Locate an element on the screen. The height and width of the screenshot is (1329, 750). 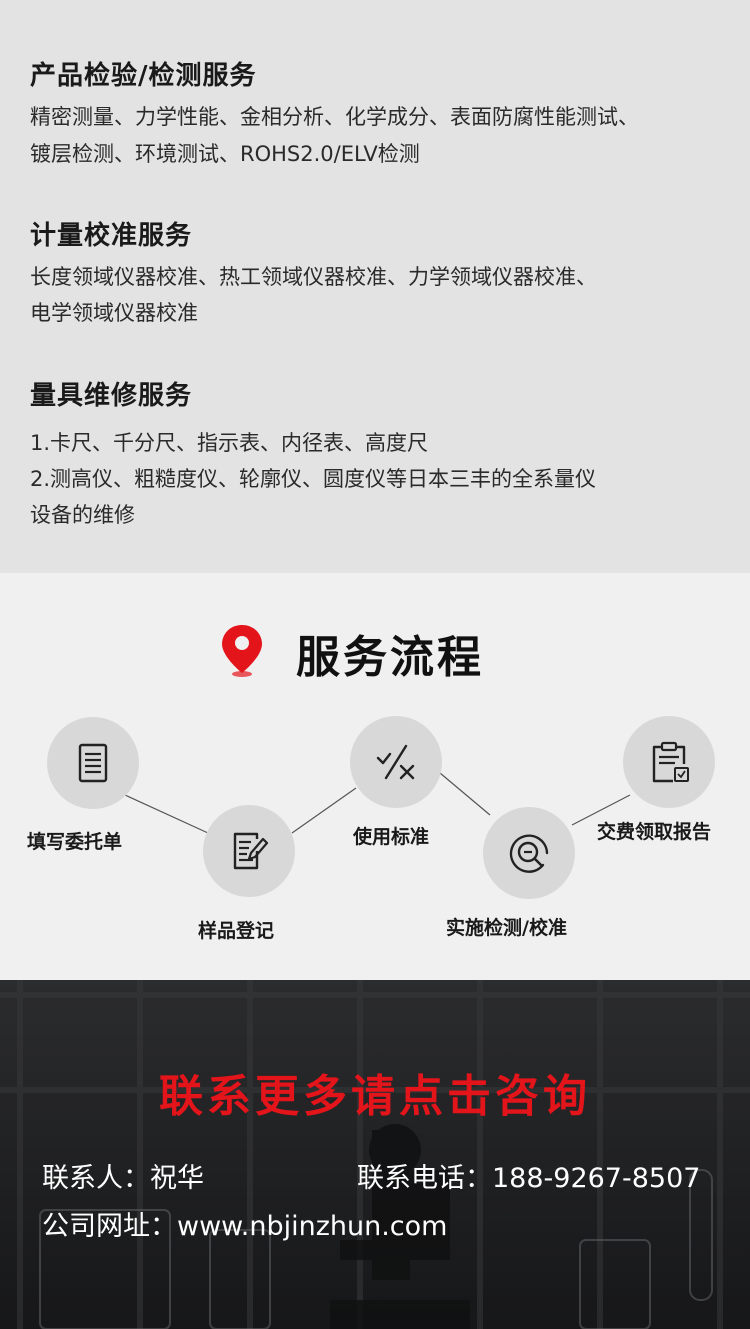
step-5-label: 交费领取报告 is located at coordinates (654, 832).